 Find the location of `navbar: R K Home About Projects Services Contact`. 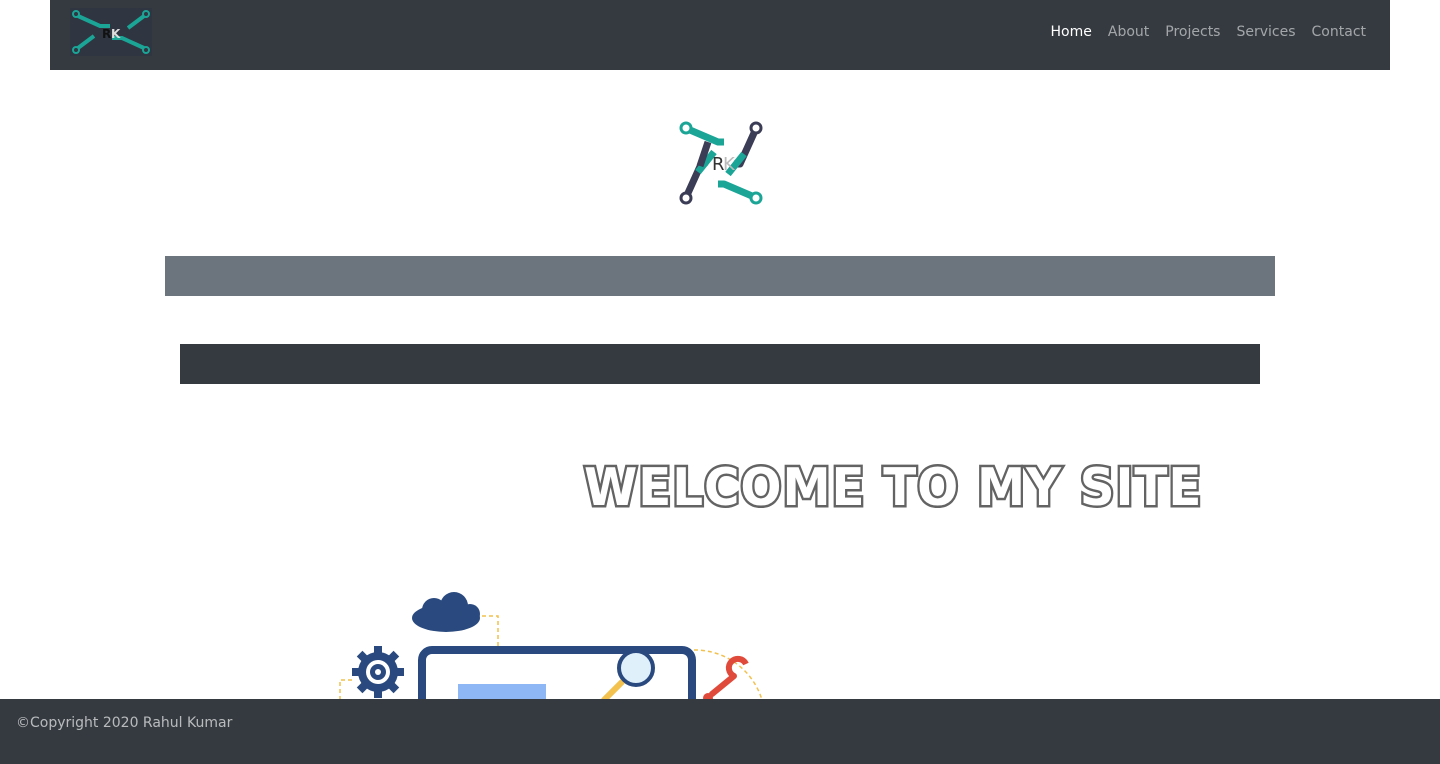

navbar: R K Home About Projects Services Contact is located at coordinates (720, 35).